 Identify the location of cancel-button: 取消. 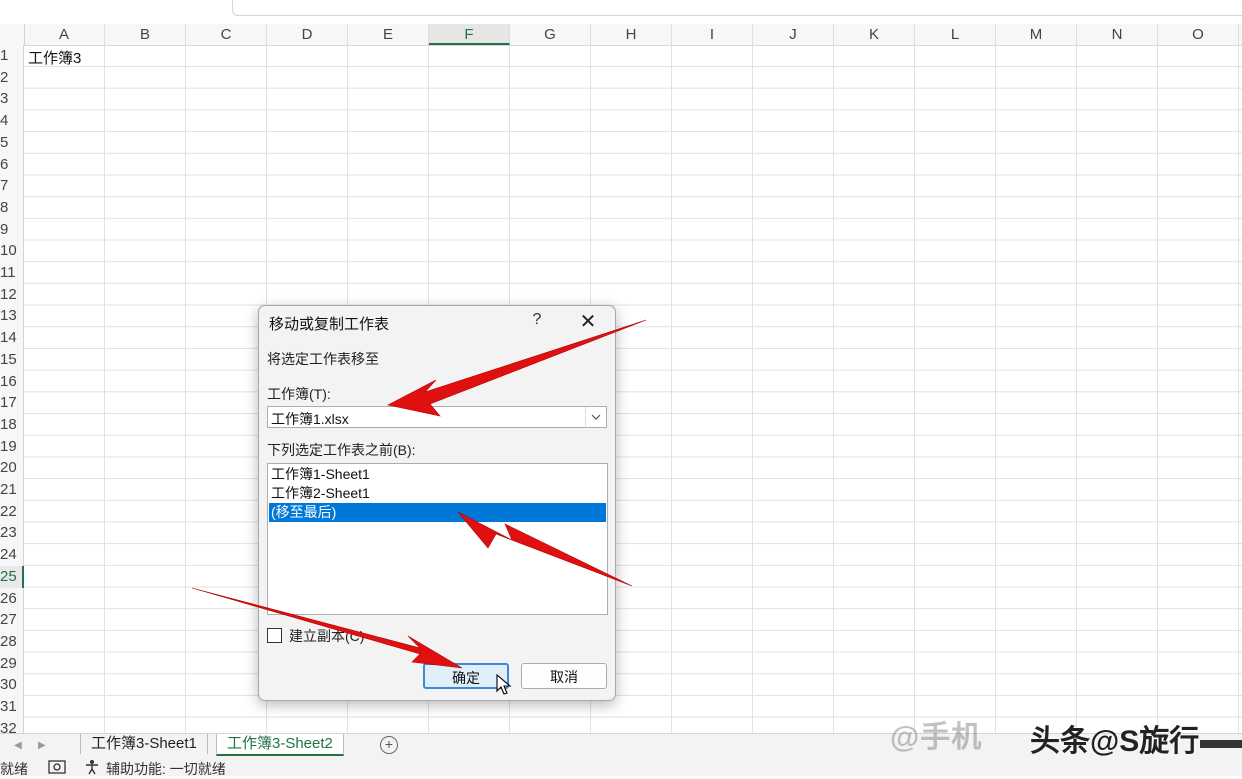
(564, 676).